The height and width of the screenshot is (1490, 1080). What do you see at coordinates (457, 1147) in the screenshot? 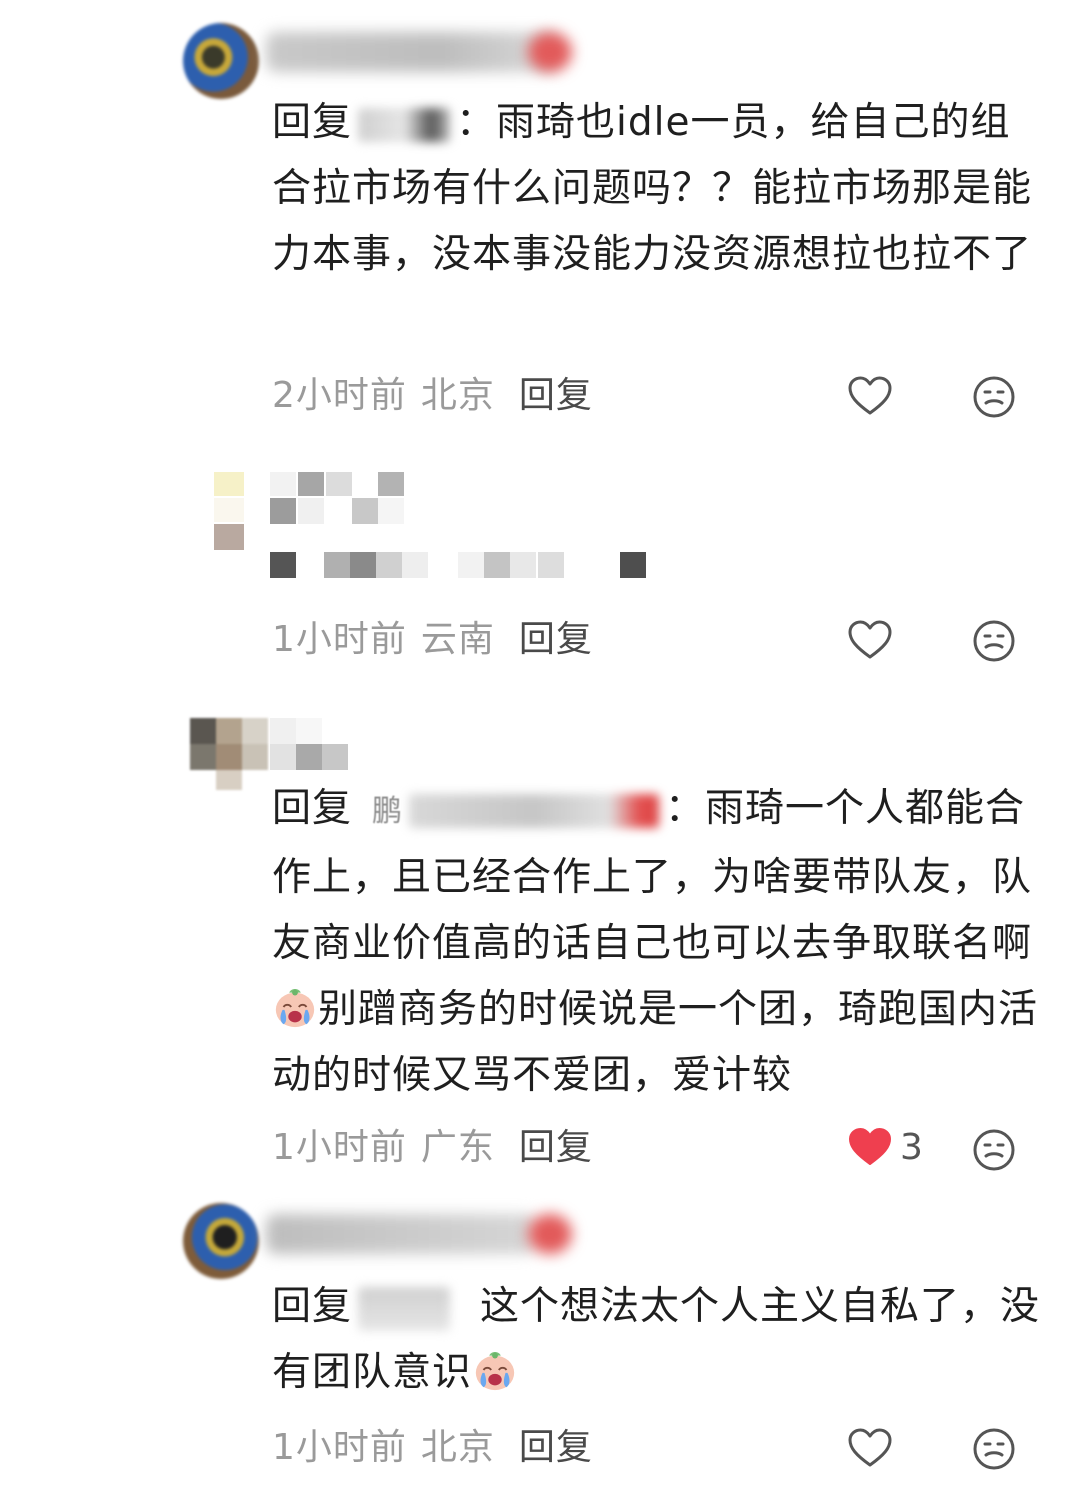
I see `comment-location: 广东` at bounding box center [457, 1147].